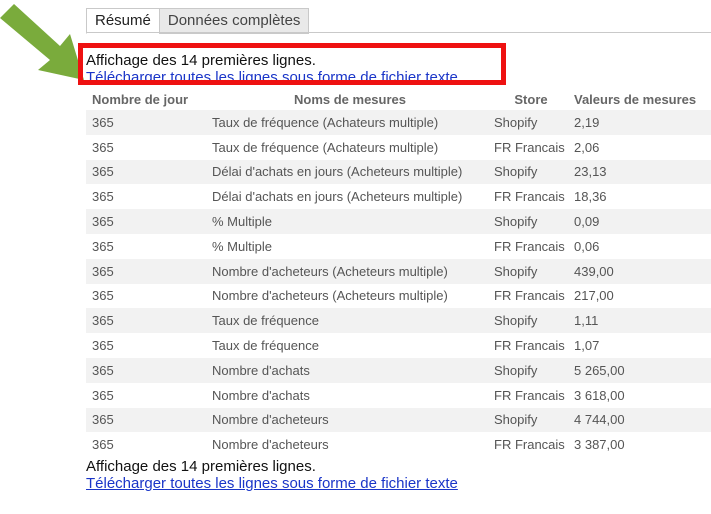 The width and height of the screenshot is (711, 514). I want to click on tab-donnees-completes: Données complètes, so click(234, 21).